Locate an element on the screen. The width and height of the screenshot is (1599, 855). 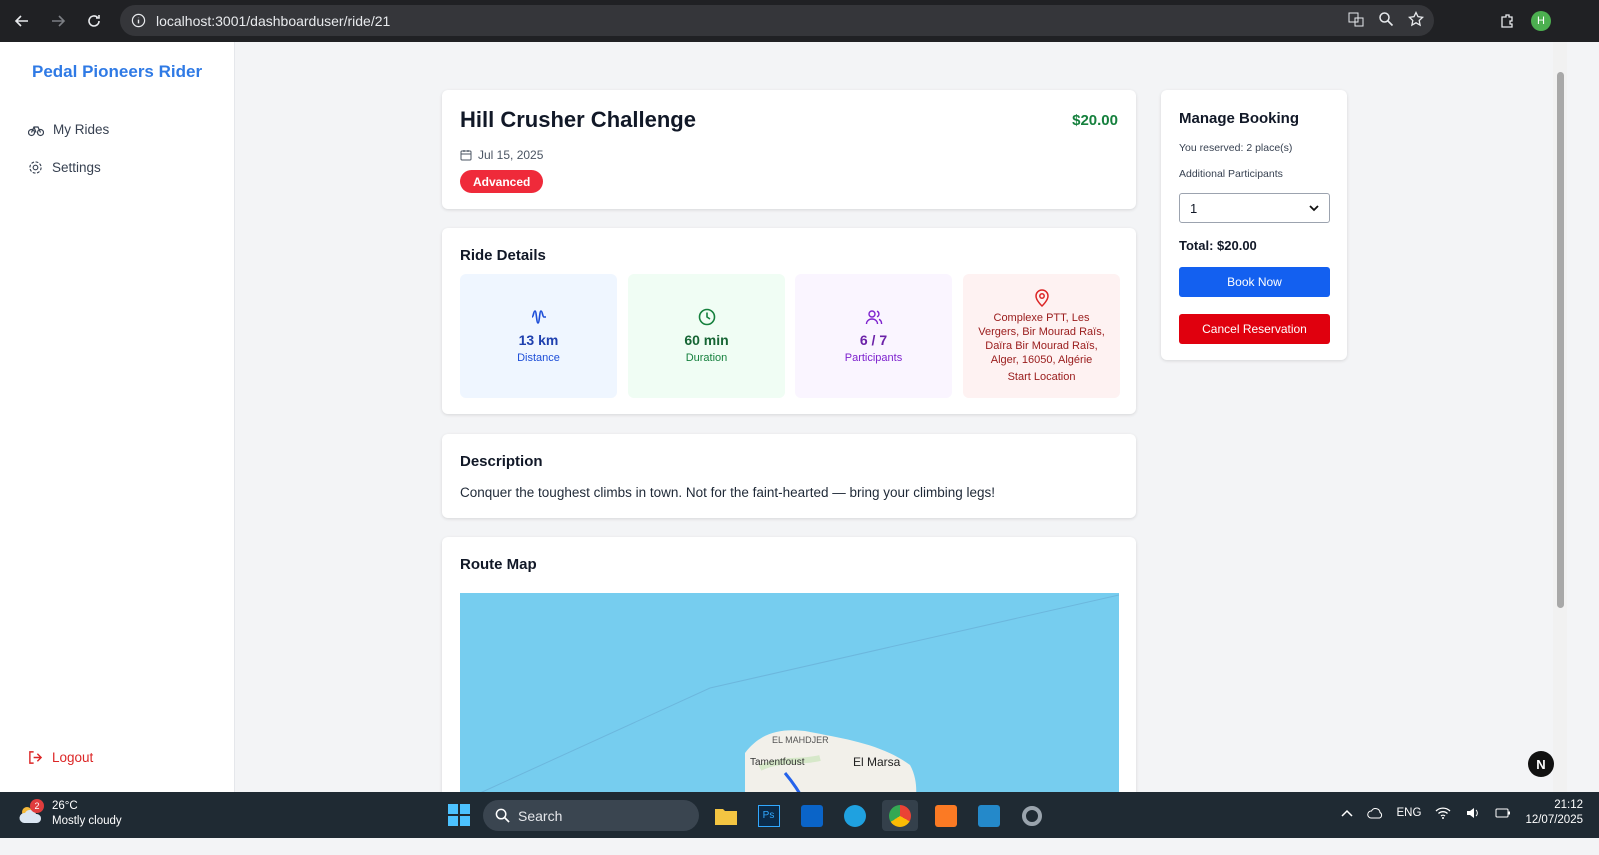
calendar-icon is located at coordinates (466, 155).